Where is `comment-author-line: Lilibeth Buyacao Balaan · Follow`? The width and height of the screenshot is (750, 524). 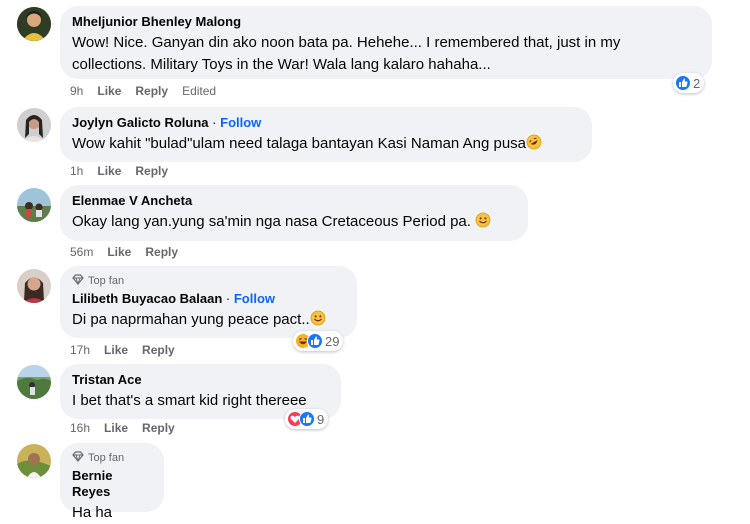 comment-author-line: Lilibeth Buyacao Balaan · Follow is located at coordinates (208, 299).